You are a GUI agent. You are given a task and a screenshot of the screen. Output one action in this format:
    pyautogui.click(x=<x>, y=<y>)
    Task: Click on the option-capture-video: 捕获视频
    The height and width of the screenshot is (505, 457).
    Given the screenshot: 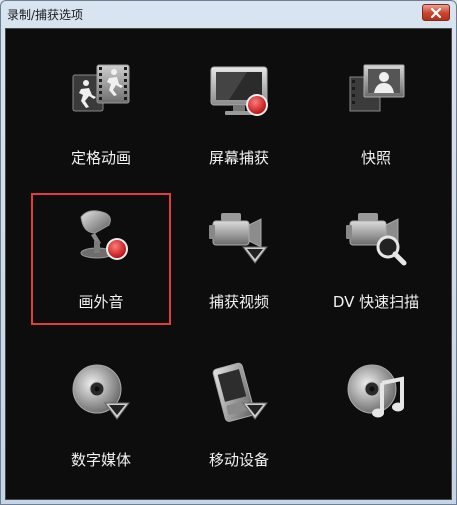 What is the action you would take?
    pyautogui.click(x=239, y=259)
    